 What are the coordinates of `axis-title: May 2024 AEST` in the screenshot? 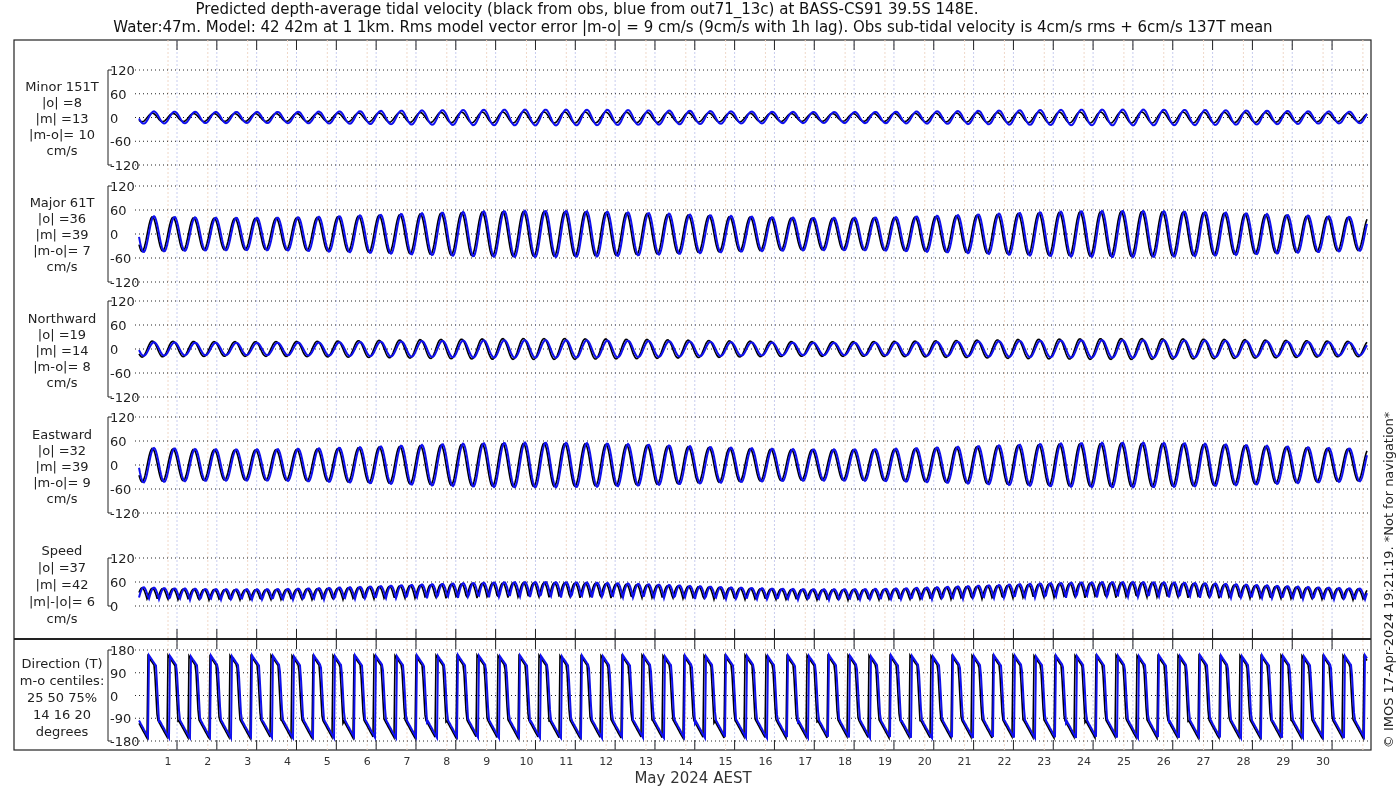 It's located at (693, 778).